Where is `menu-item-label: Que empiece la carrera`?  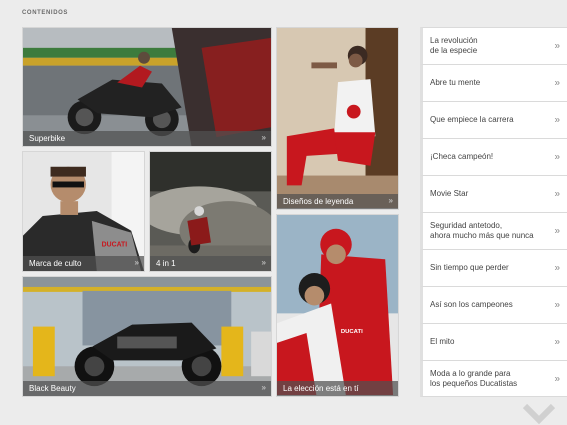 menu-item-label: Que empiece la carrera is located at coordinates (472, 119).